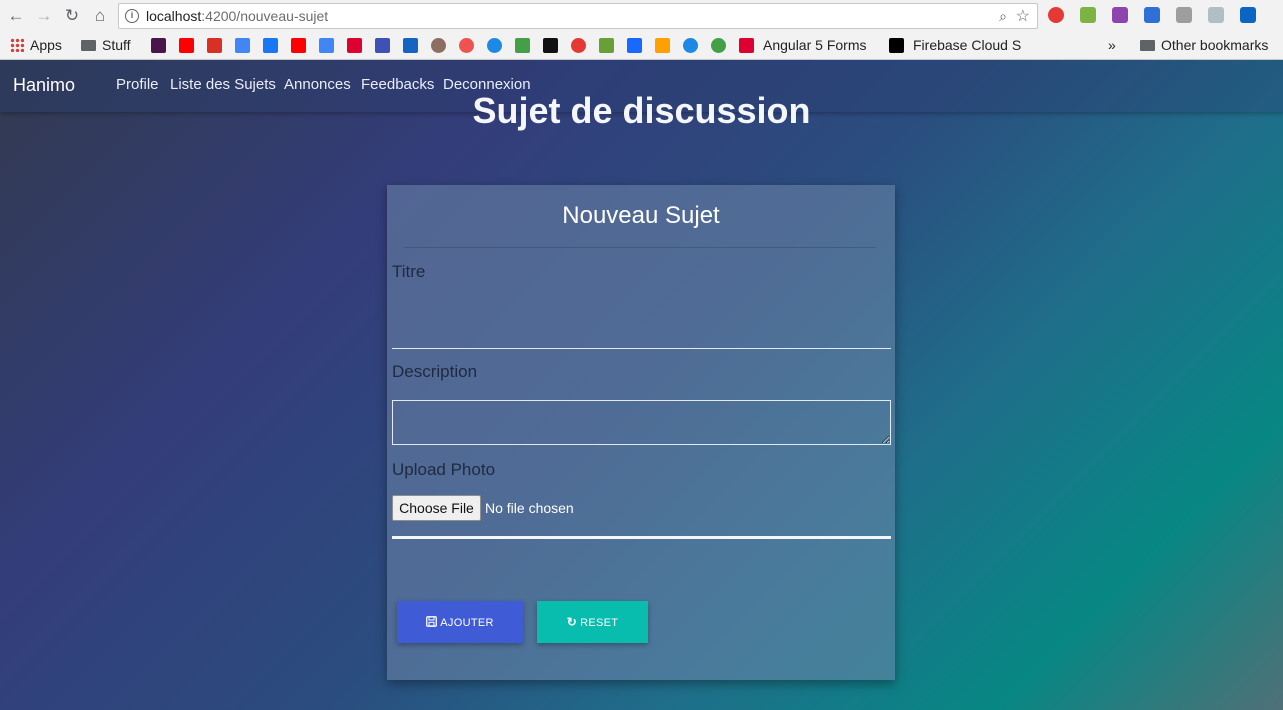  I want to click on description-textarea, so click(641, 422).